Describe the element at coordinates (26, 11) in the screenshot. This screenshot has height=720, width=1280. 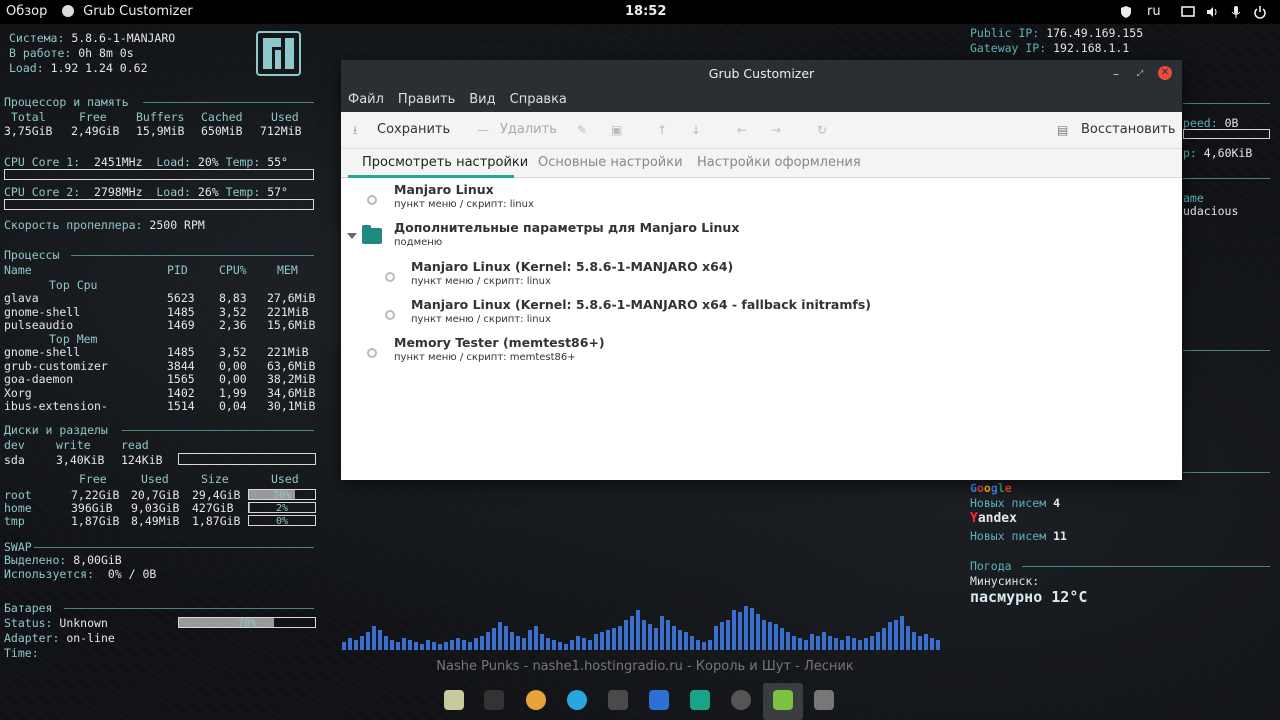
I see `activities-button: Обзор` at that location.